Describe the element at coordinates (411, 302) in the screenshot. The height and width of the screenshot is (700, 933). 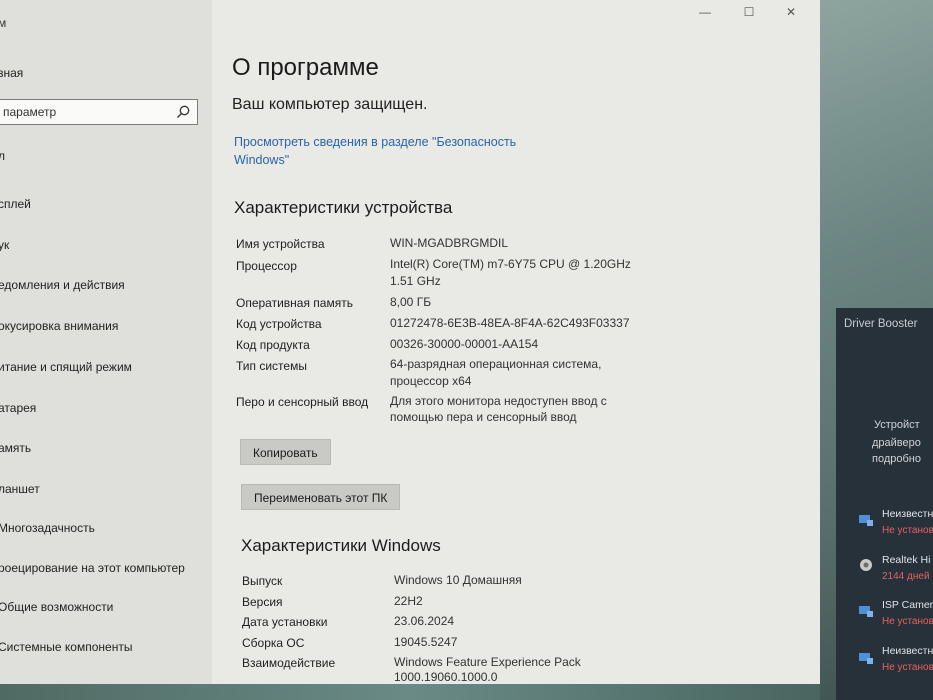
I see `spec-value-ram: 8,00 ГБ` at that location.